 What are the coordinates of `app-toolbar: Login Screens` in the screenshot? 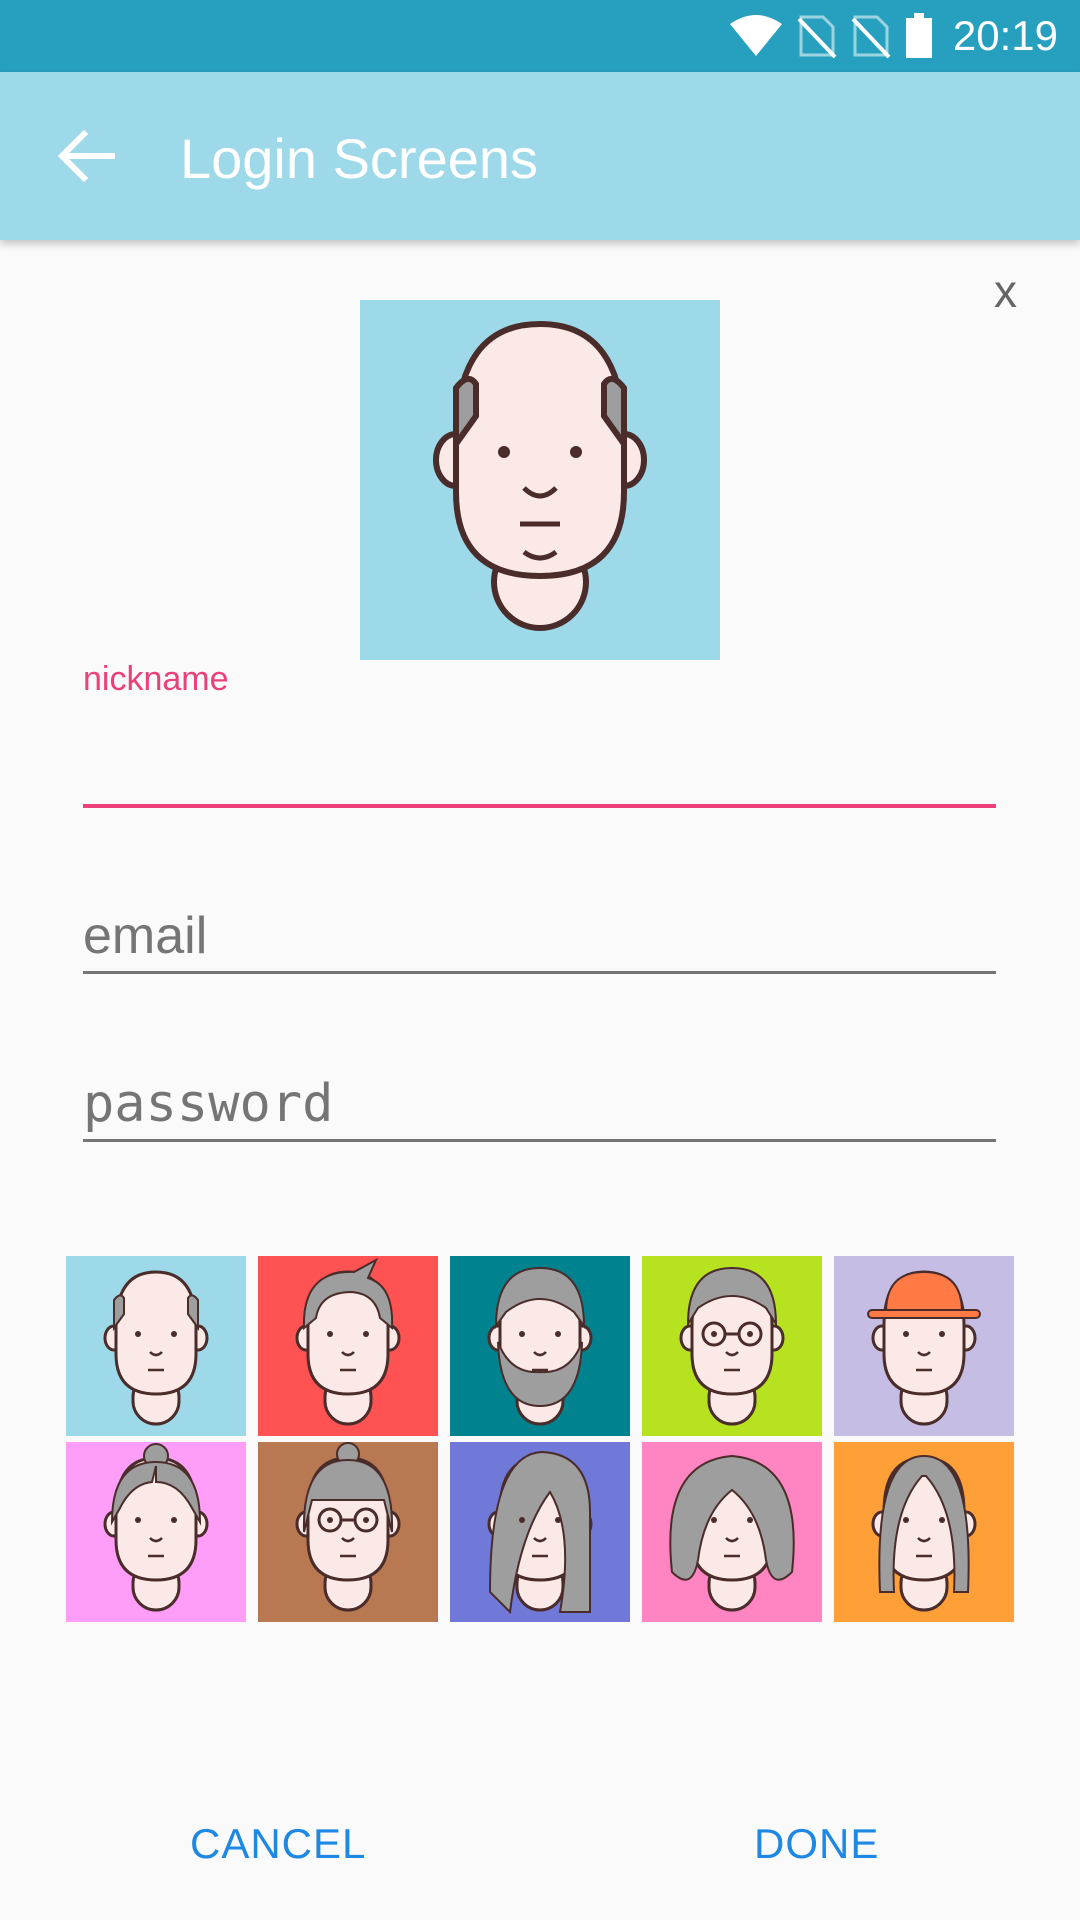 It's located at (540, 156).